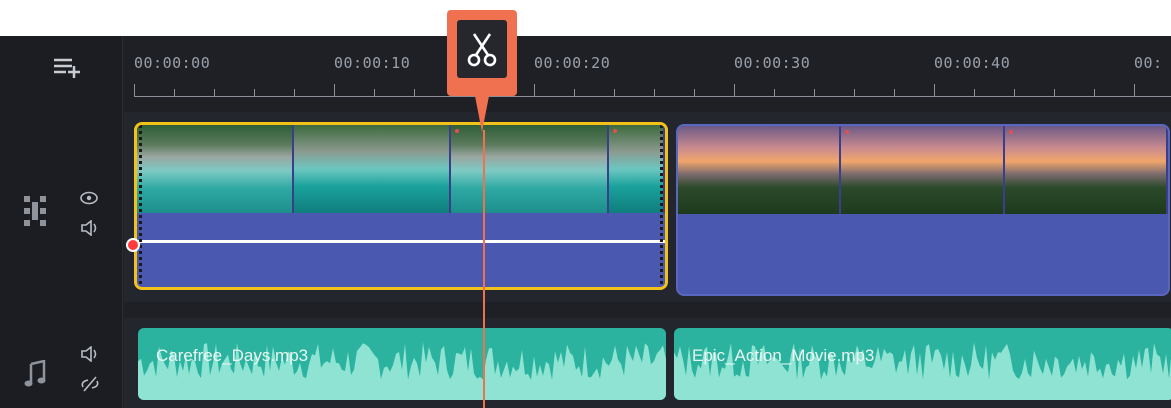 This screenshot has height=408, width=1171. Describe the element at coordinates (482, 71) in the screenshot. I see `split-button` at that location.